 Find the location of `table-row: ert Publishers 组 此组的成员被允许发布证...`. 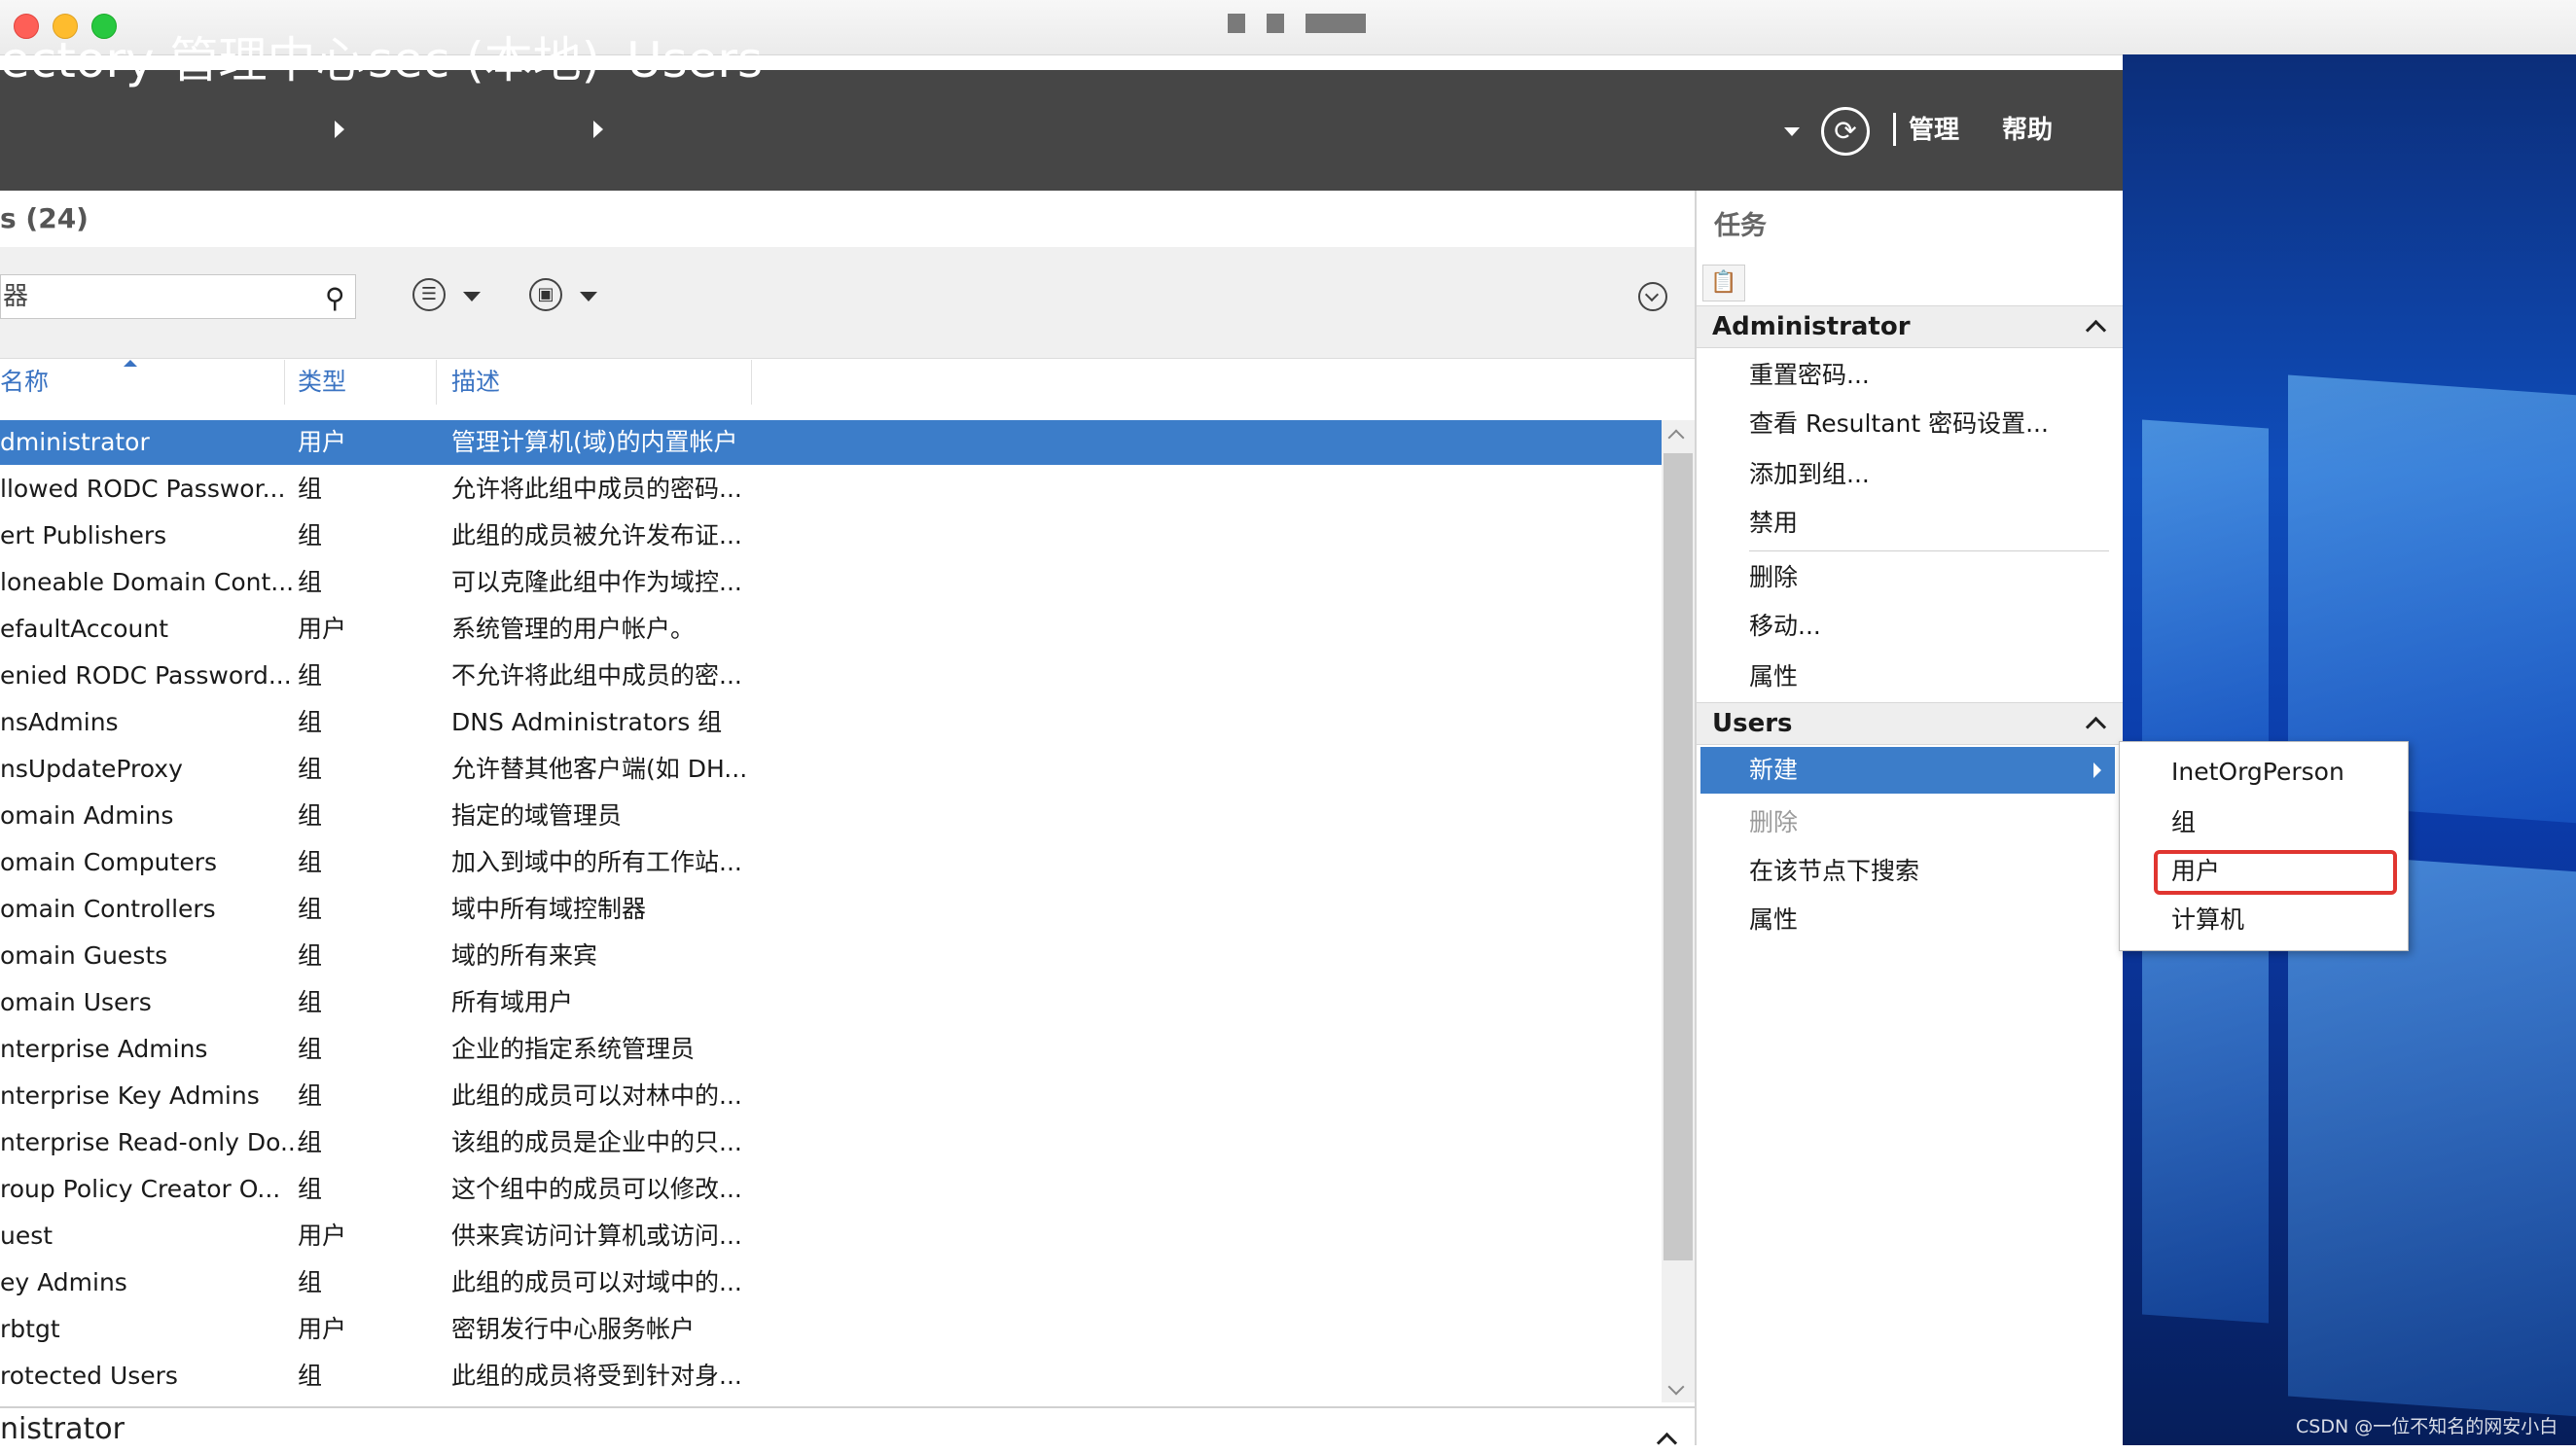

table-row: ert Publishers 组 此组的成员被允许发布证... is located at coordinates (831, 536).